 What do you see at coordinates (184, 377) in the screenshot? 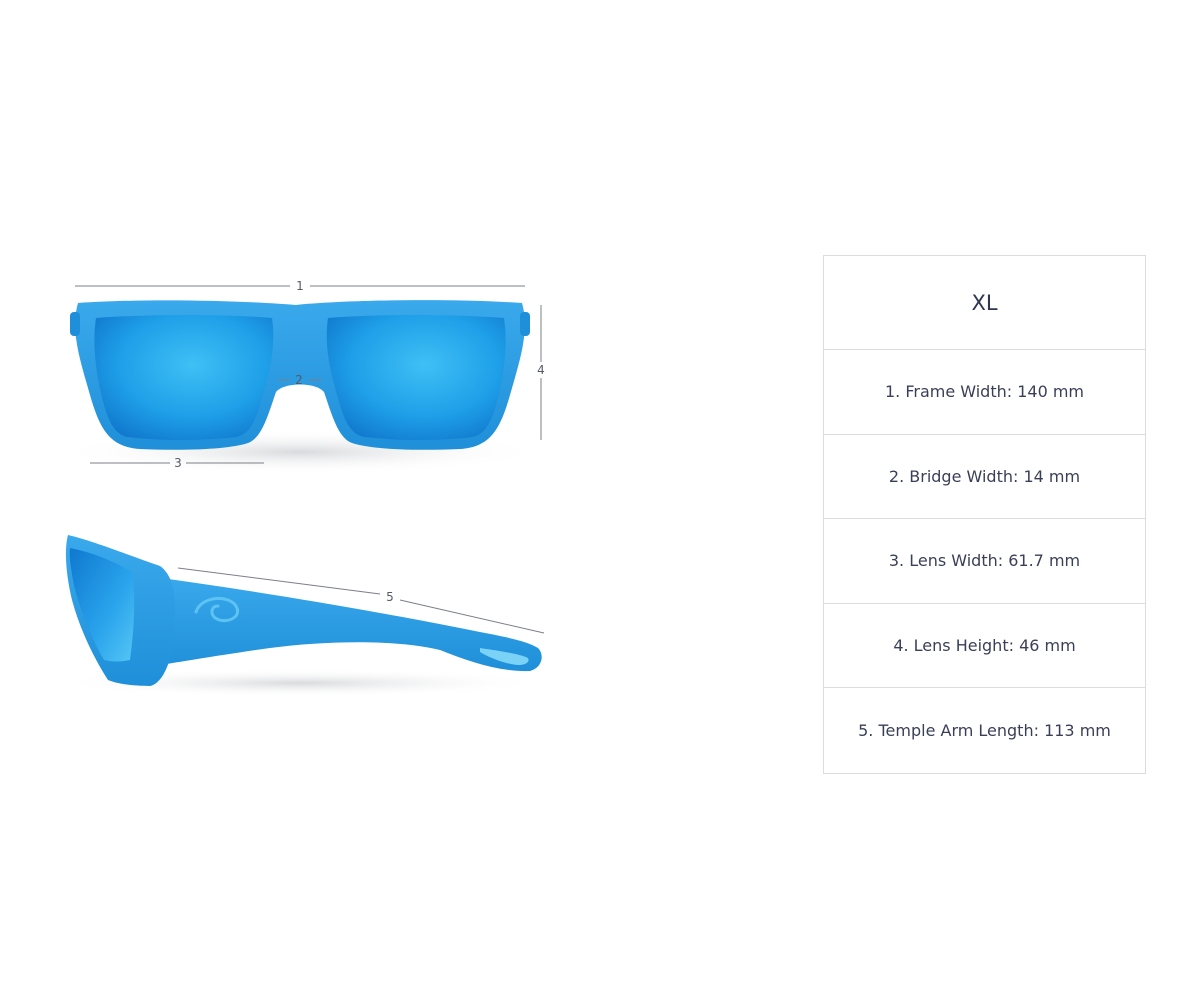
I see `front-lens-left` at bounding box center [184, 377].